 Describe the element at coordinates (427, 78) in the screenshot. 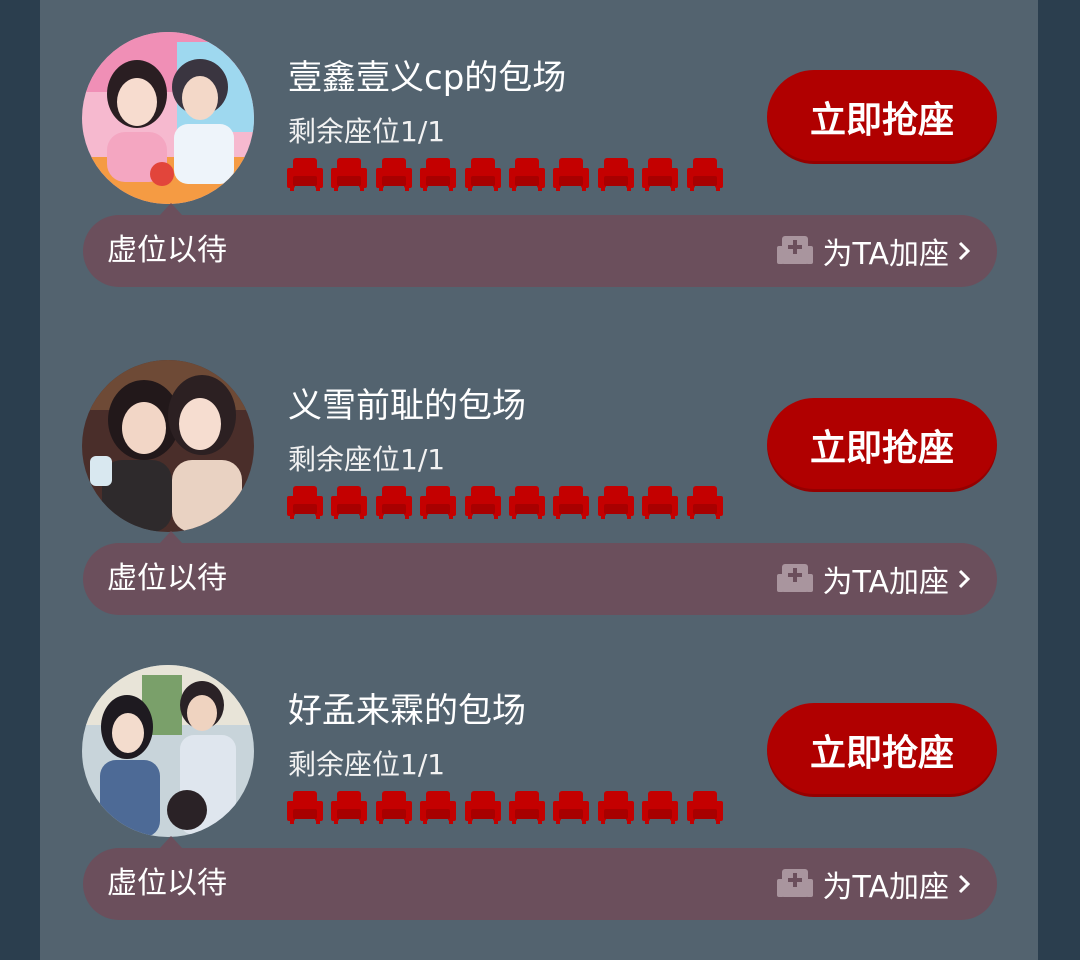

I see `session-title: 壹鑫壹义cp的包场` at that location.